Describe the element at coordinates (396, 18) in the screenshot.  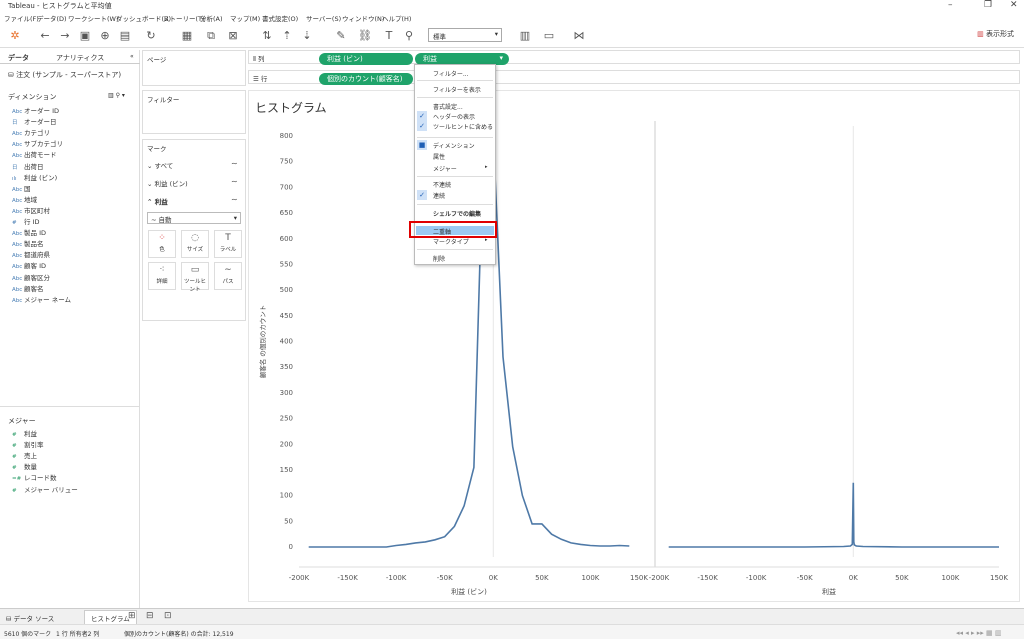
I see `menu-help: ヘルプ(H)` at that location.